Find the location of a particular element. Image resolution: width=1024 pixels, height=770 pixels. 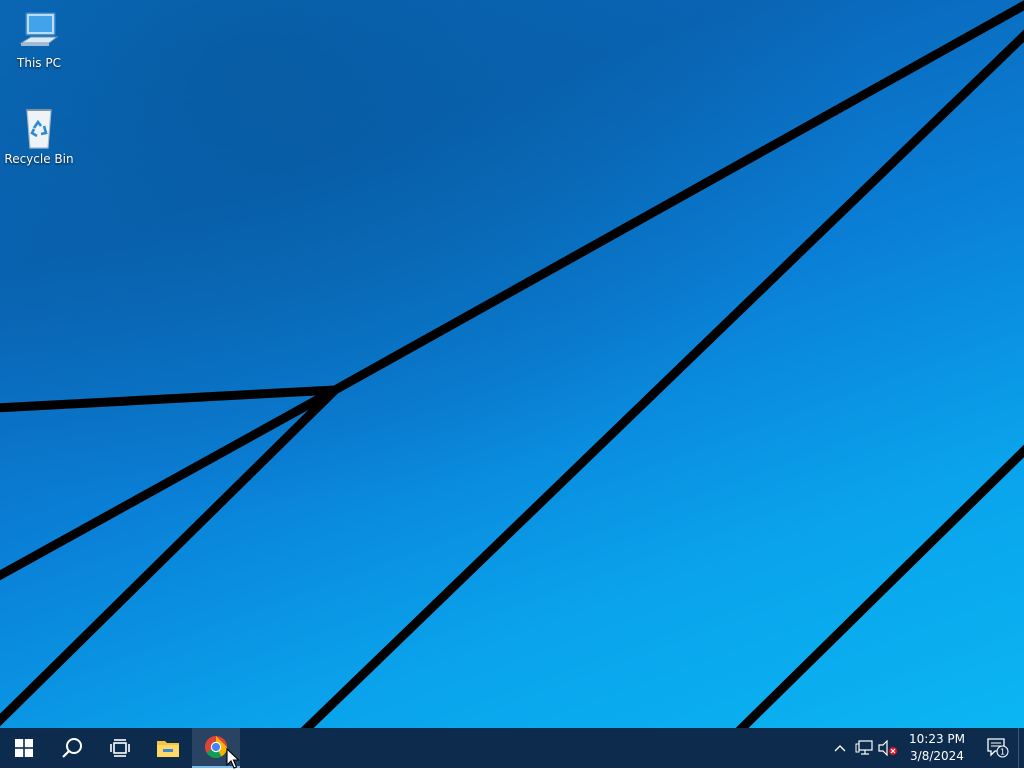

mouse-cursor-icon is located at coordinates (233, 758).